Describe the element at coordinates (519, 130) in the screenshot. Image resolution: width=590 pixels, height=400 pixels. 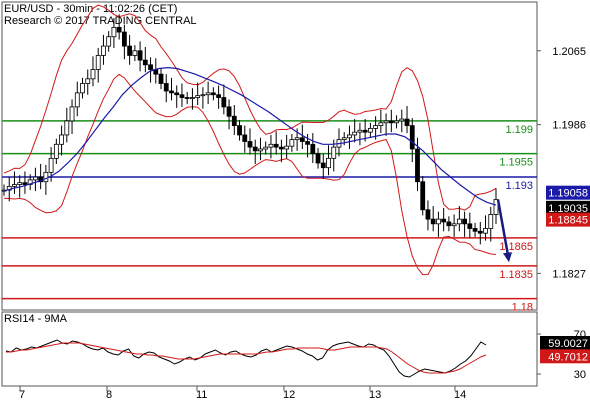
I see `level-label-0: 1.199` at that location.